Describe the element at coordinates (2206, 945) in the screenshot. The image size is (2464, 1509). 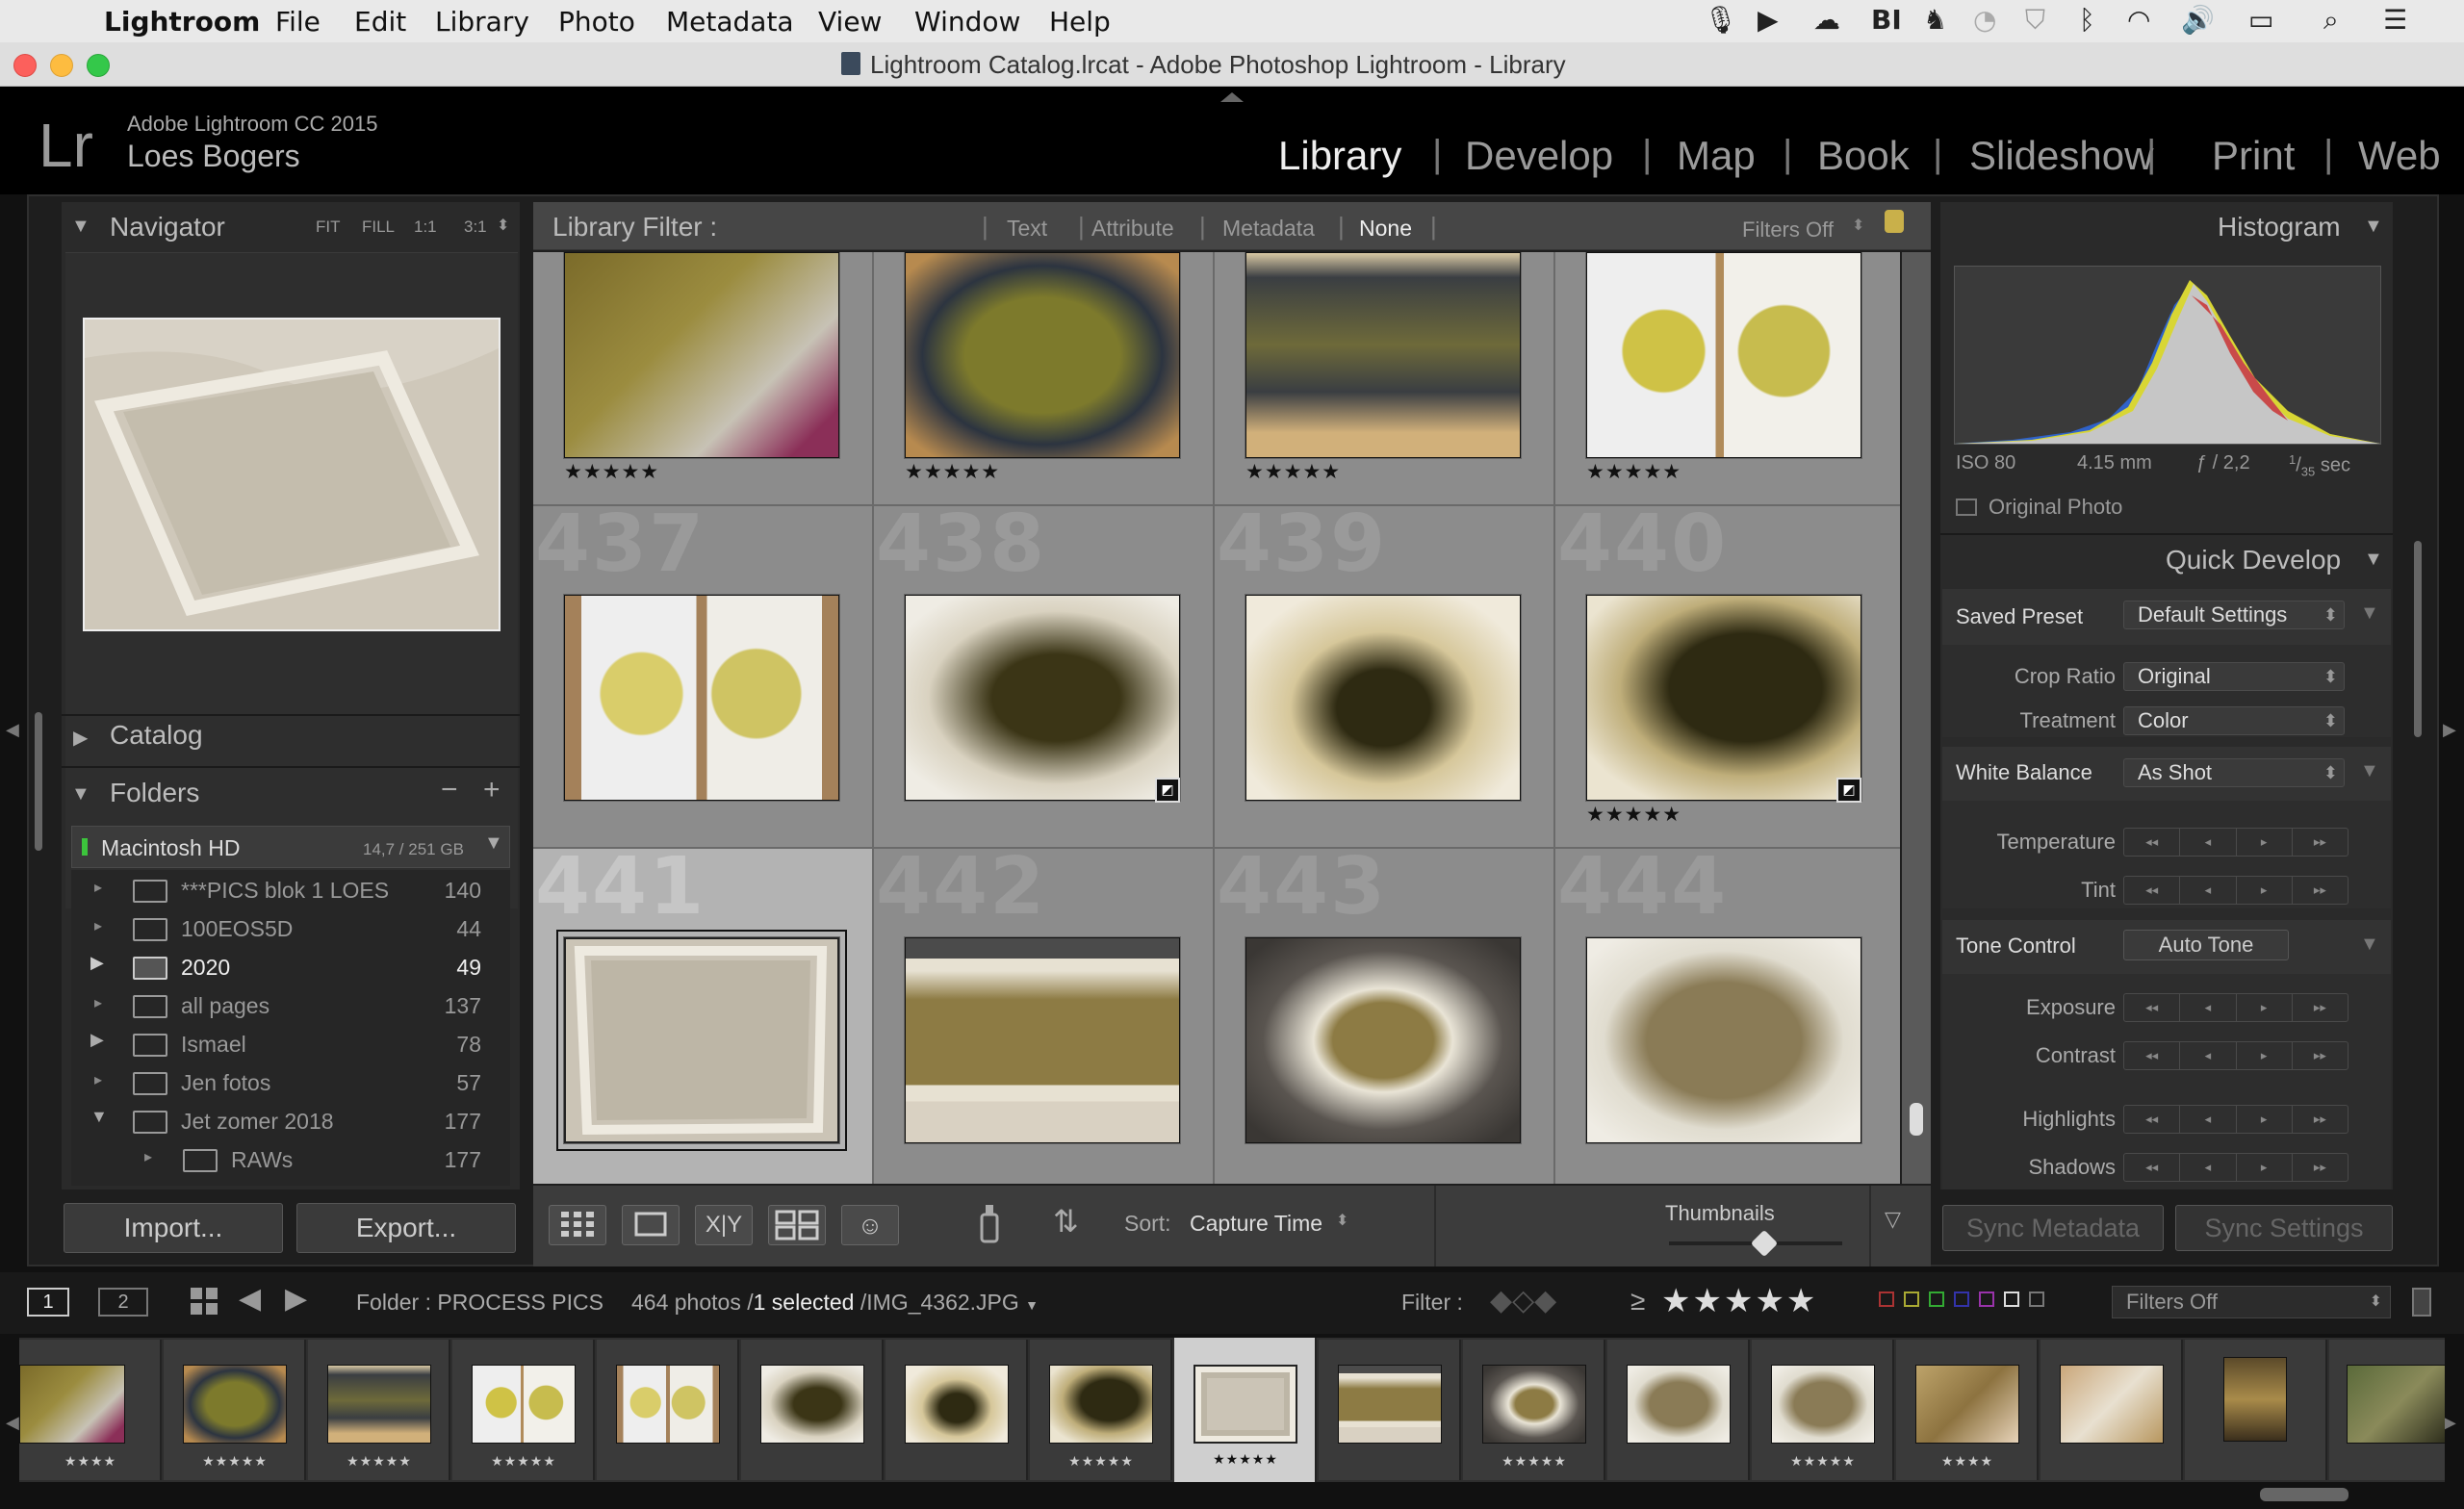
I see `auto-tone-button: Auto Tone` at that location.